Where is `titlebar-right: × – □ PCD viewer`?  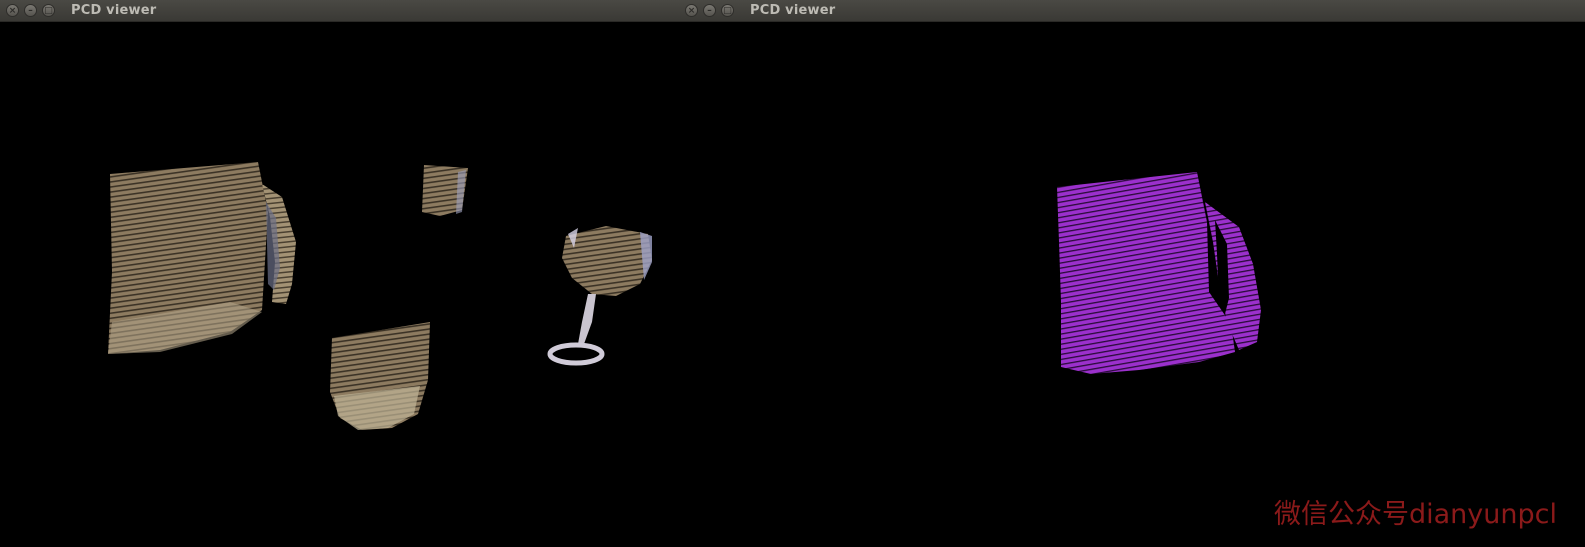
titlebar-right: × – □ PCD viewer is located at coordinates (1132, 11).